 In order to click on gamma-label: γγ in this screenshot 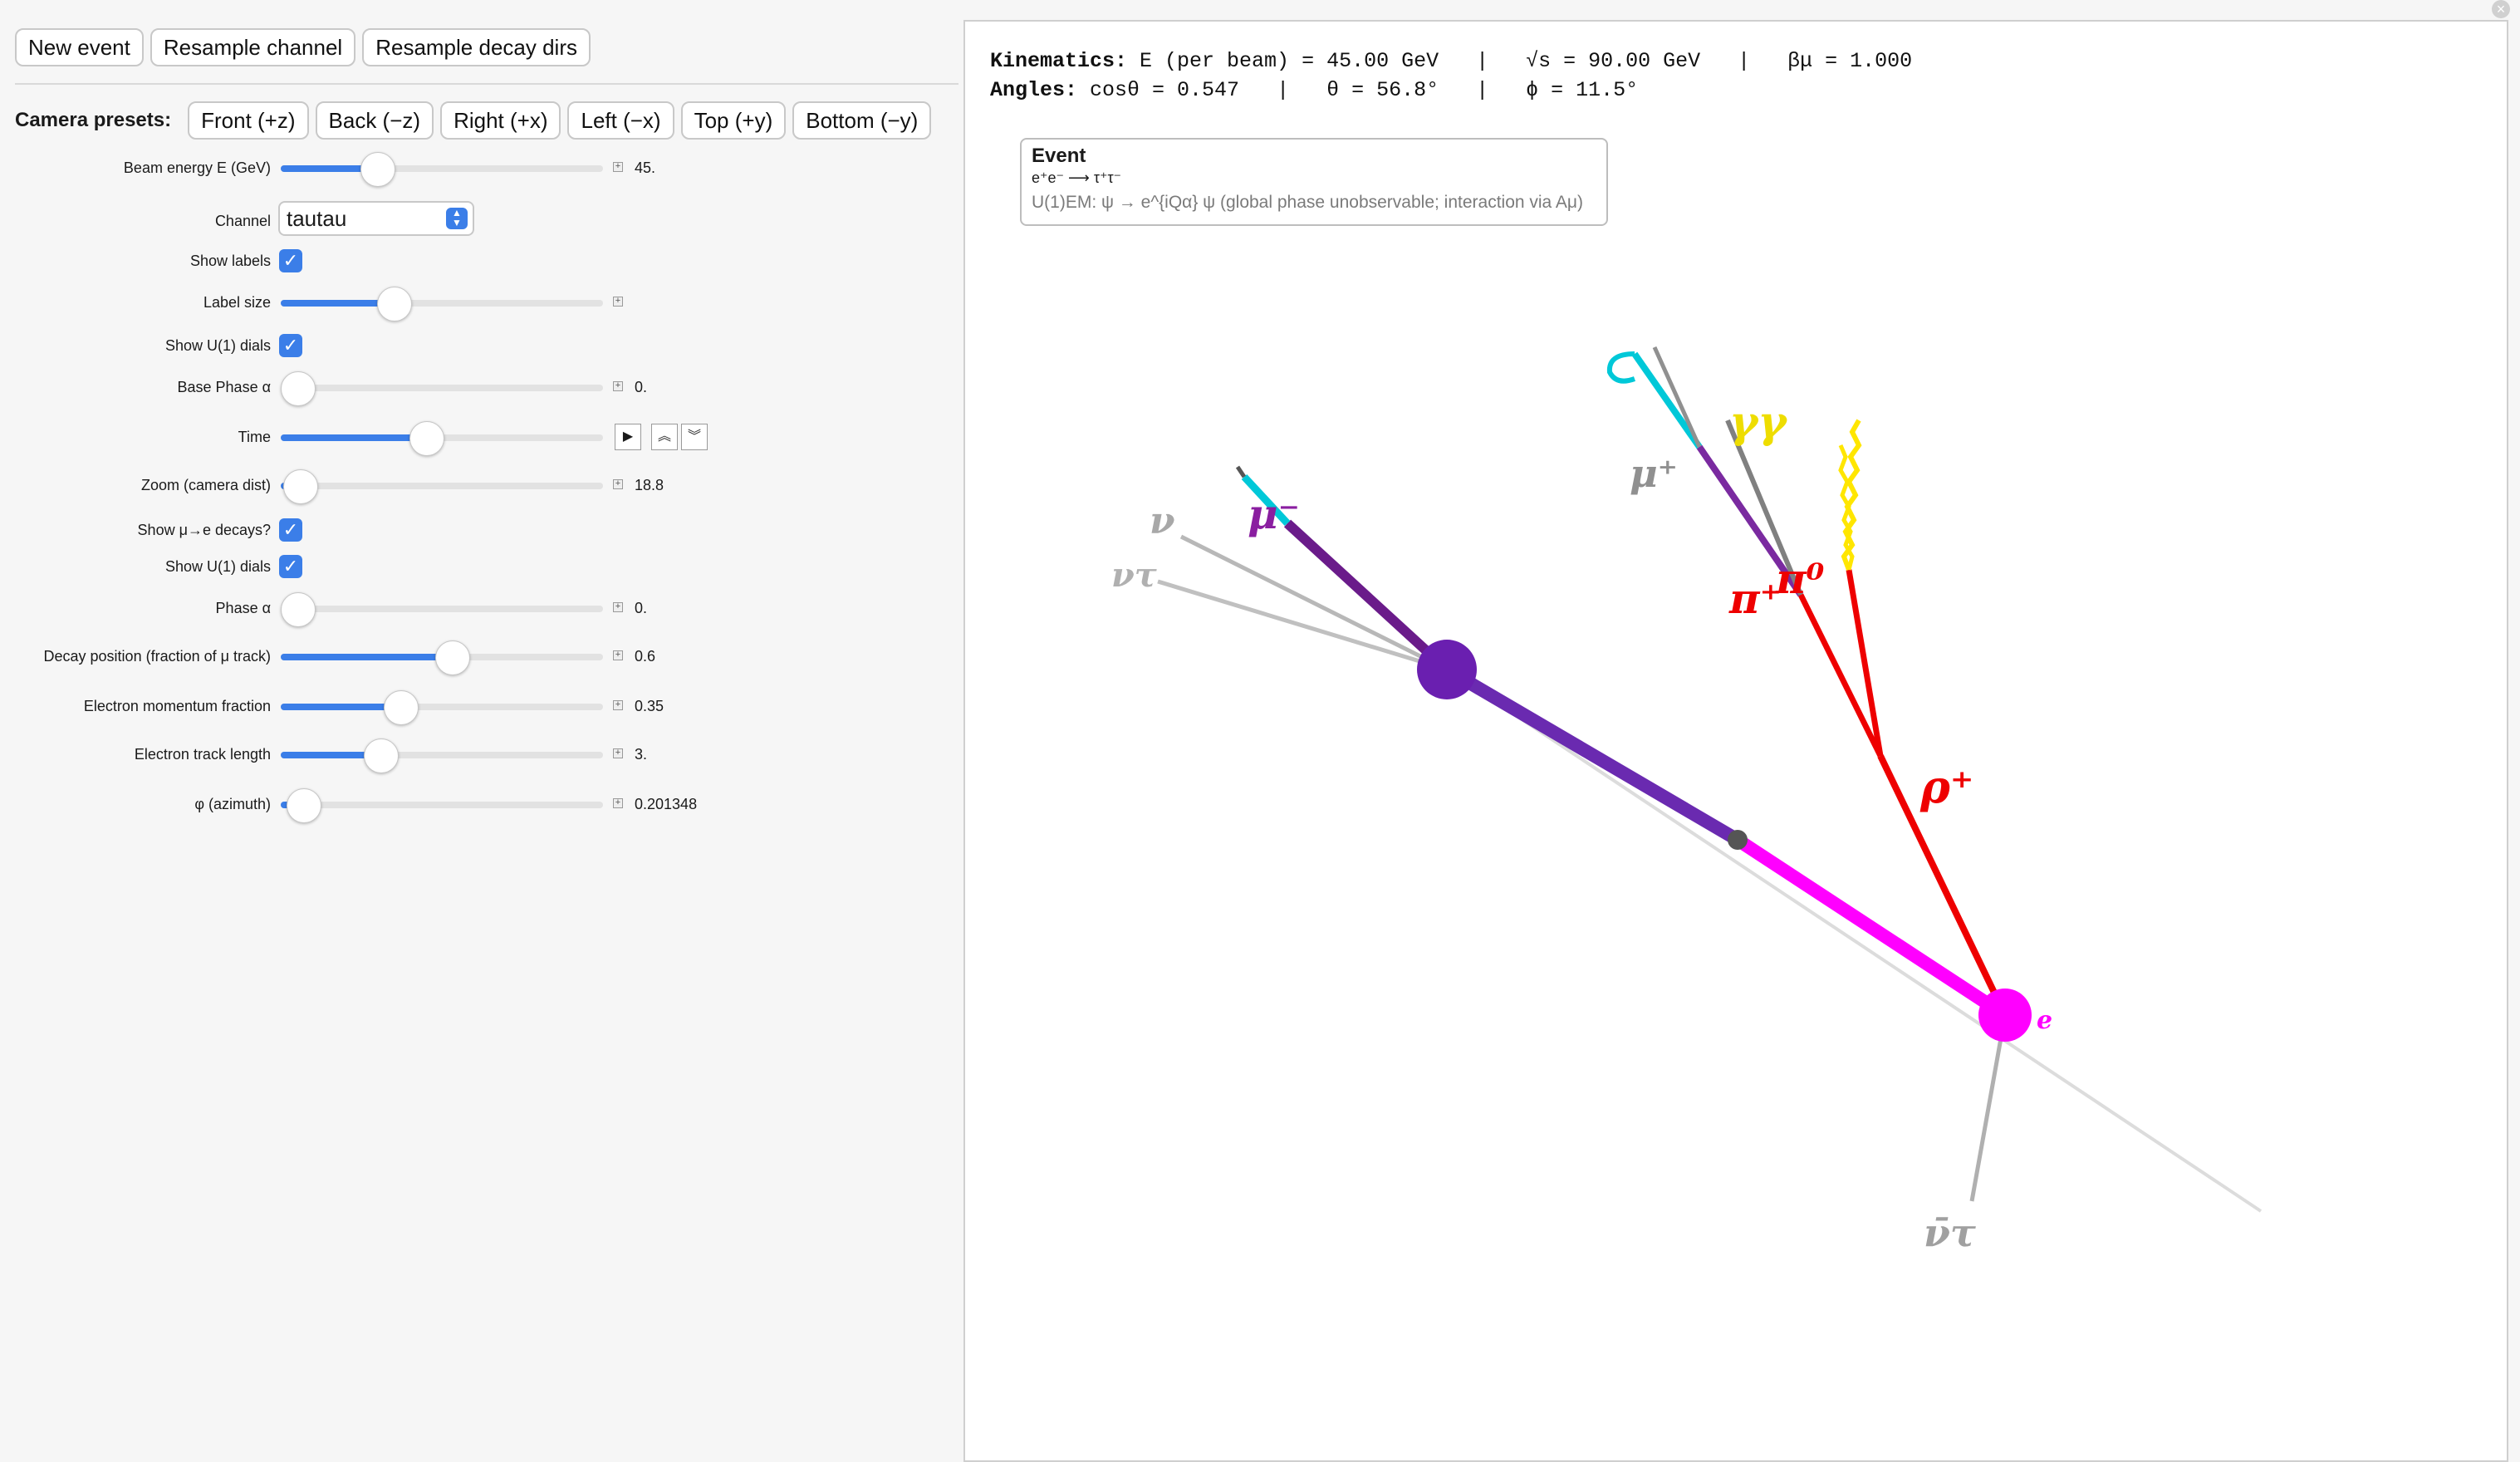, I will do `click(1758, 422)`.